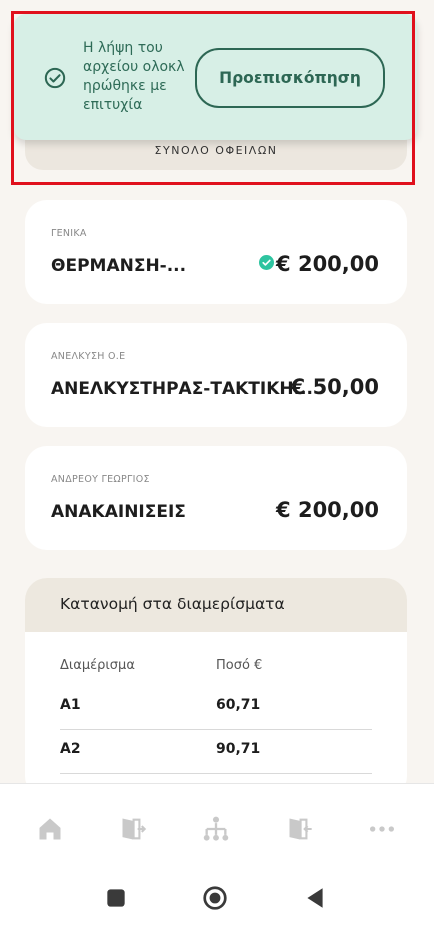 The height and width of the screenshot is (926, 434). What do you see at coordinates (69, 233) in the screenshot?
I see `expense-category: ΓΕΝΙΚΑ` at bounding box center [69, 233].